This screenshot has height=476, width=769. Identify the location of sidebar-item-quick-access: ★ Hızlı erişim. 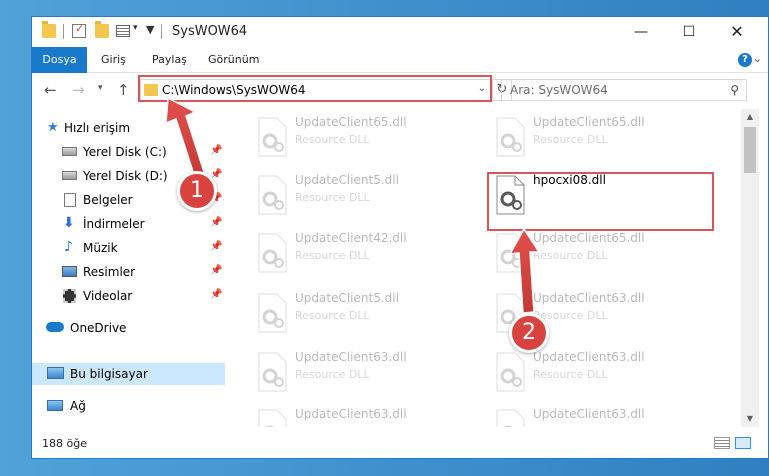
(128, 128).